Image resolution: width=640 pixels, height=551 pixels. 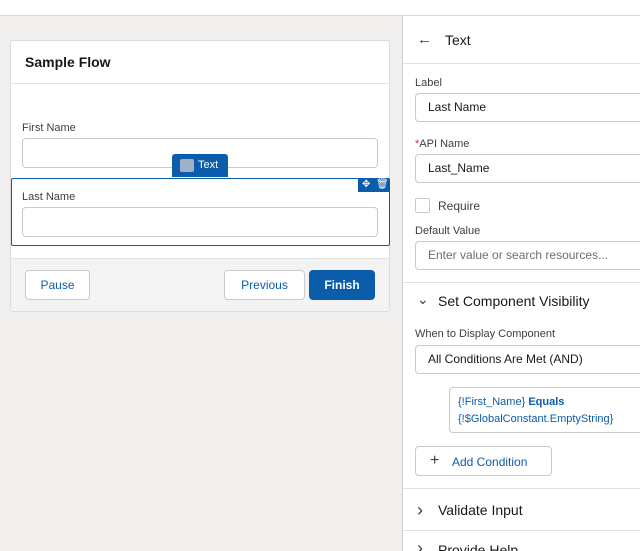 What do you see at coordinates (480, 510) in the screenshot?
I see `validate-input-section-title: Validate Input` at bounding box center [480, 510].